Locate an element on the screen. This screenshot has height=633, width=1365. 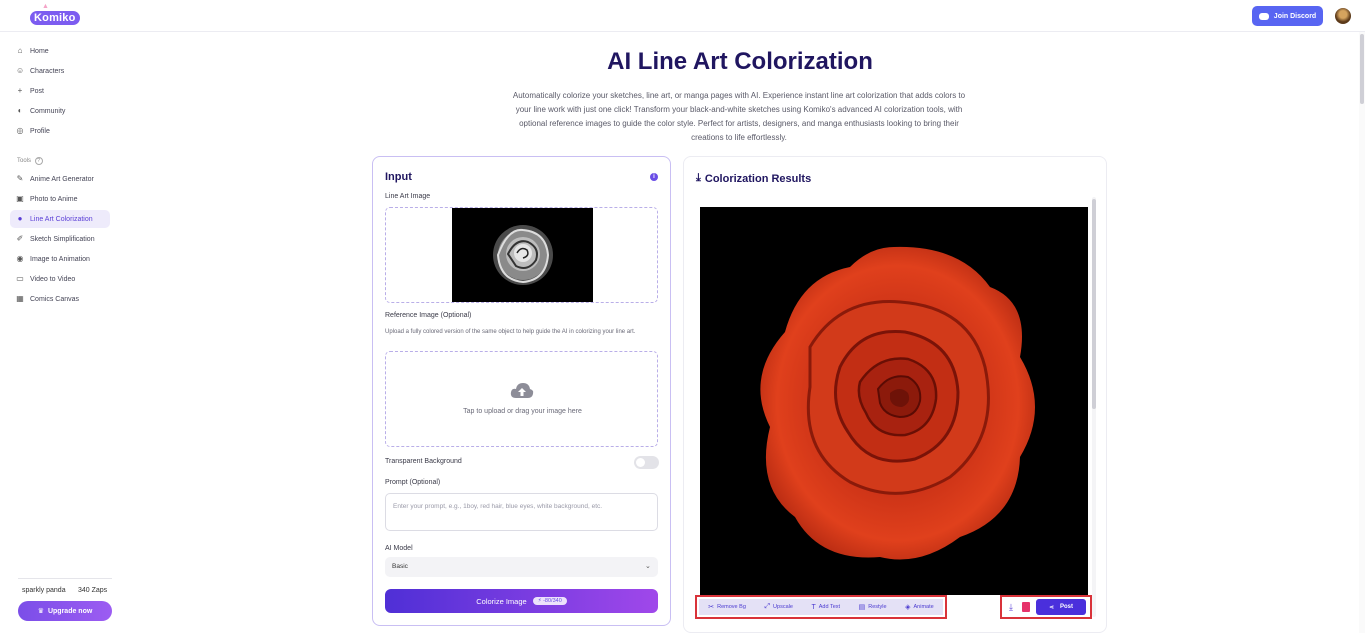
transparent-bg-toggle is located at coordinates (646, 462).